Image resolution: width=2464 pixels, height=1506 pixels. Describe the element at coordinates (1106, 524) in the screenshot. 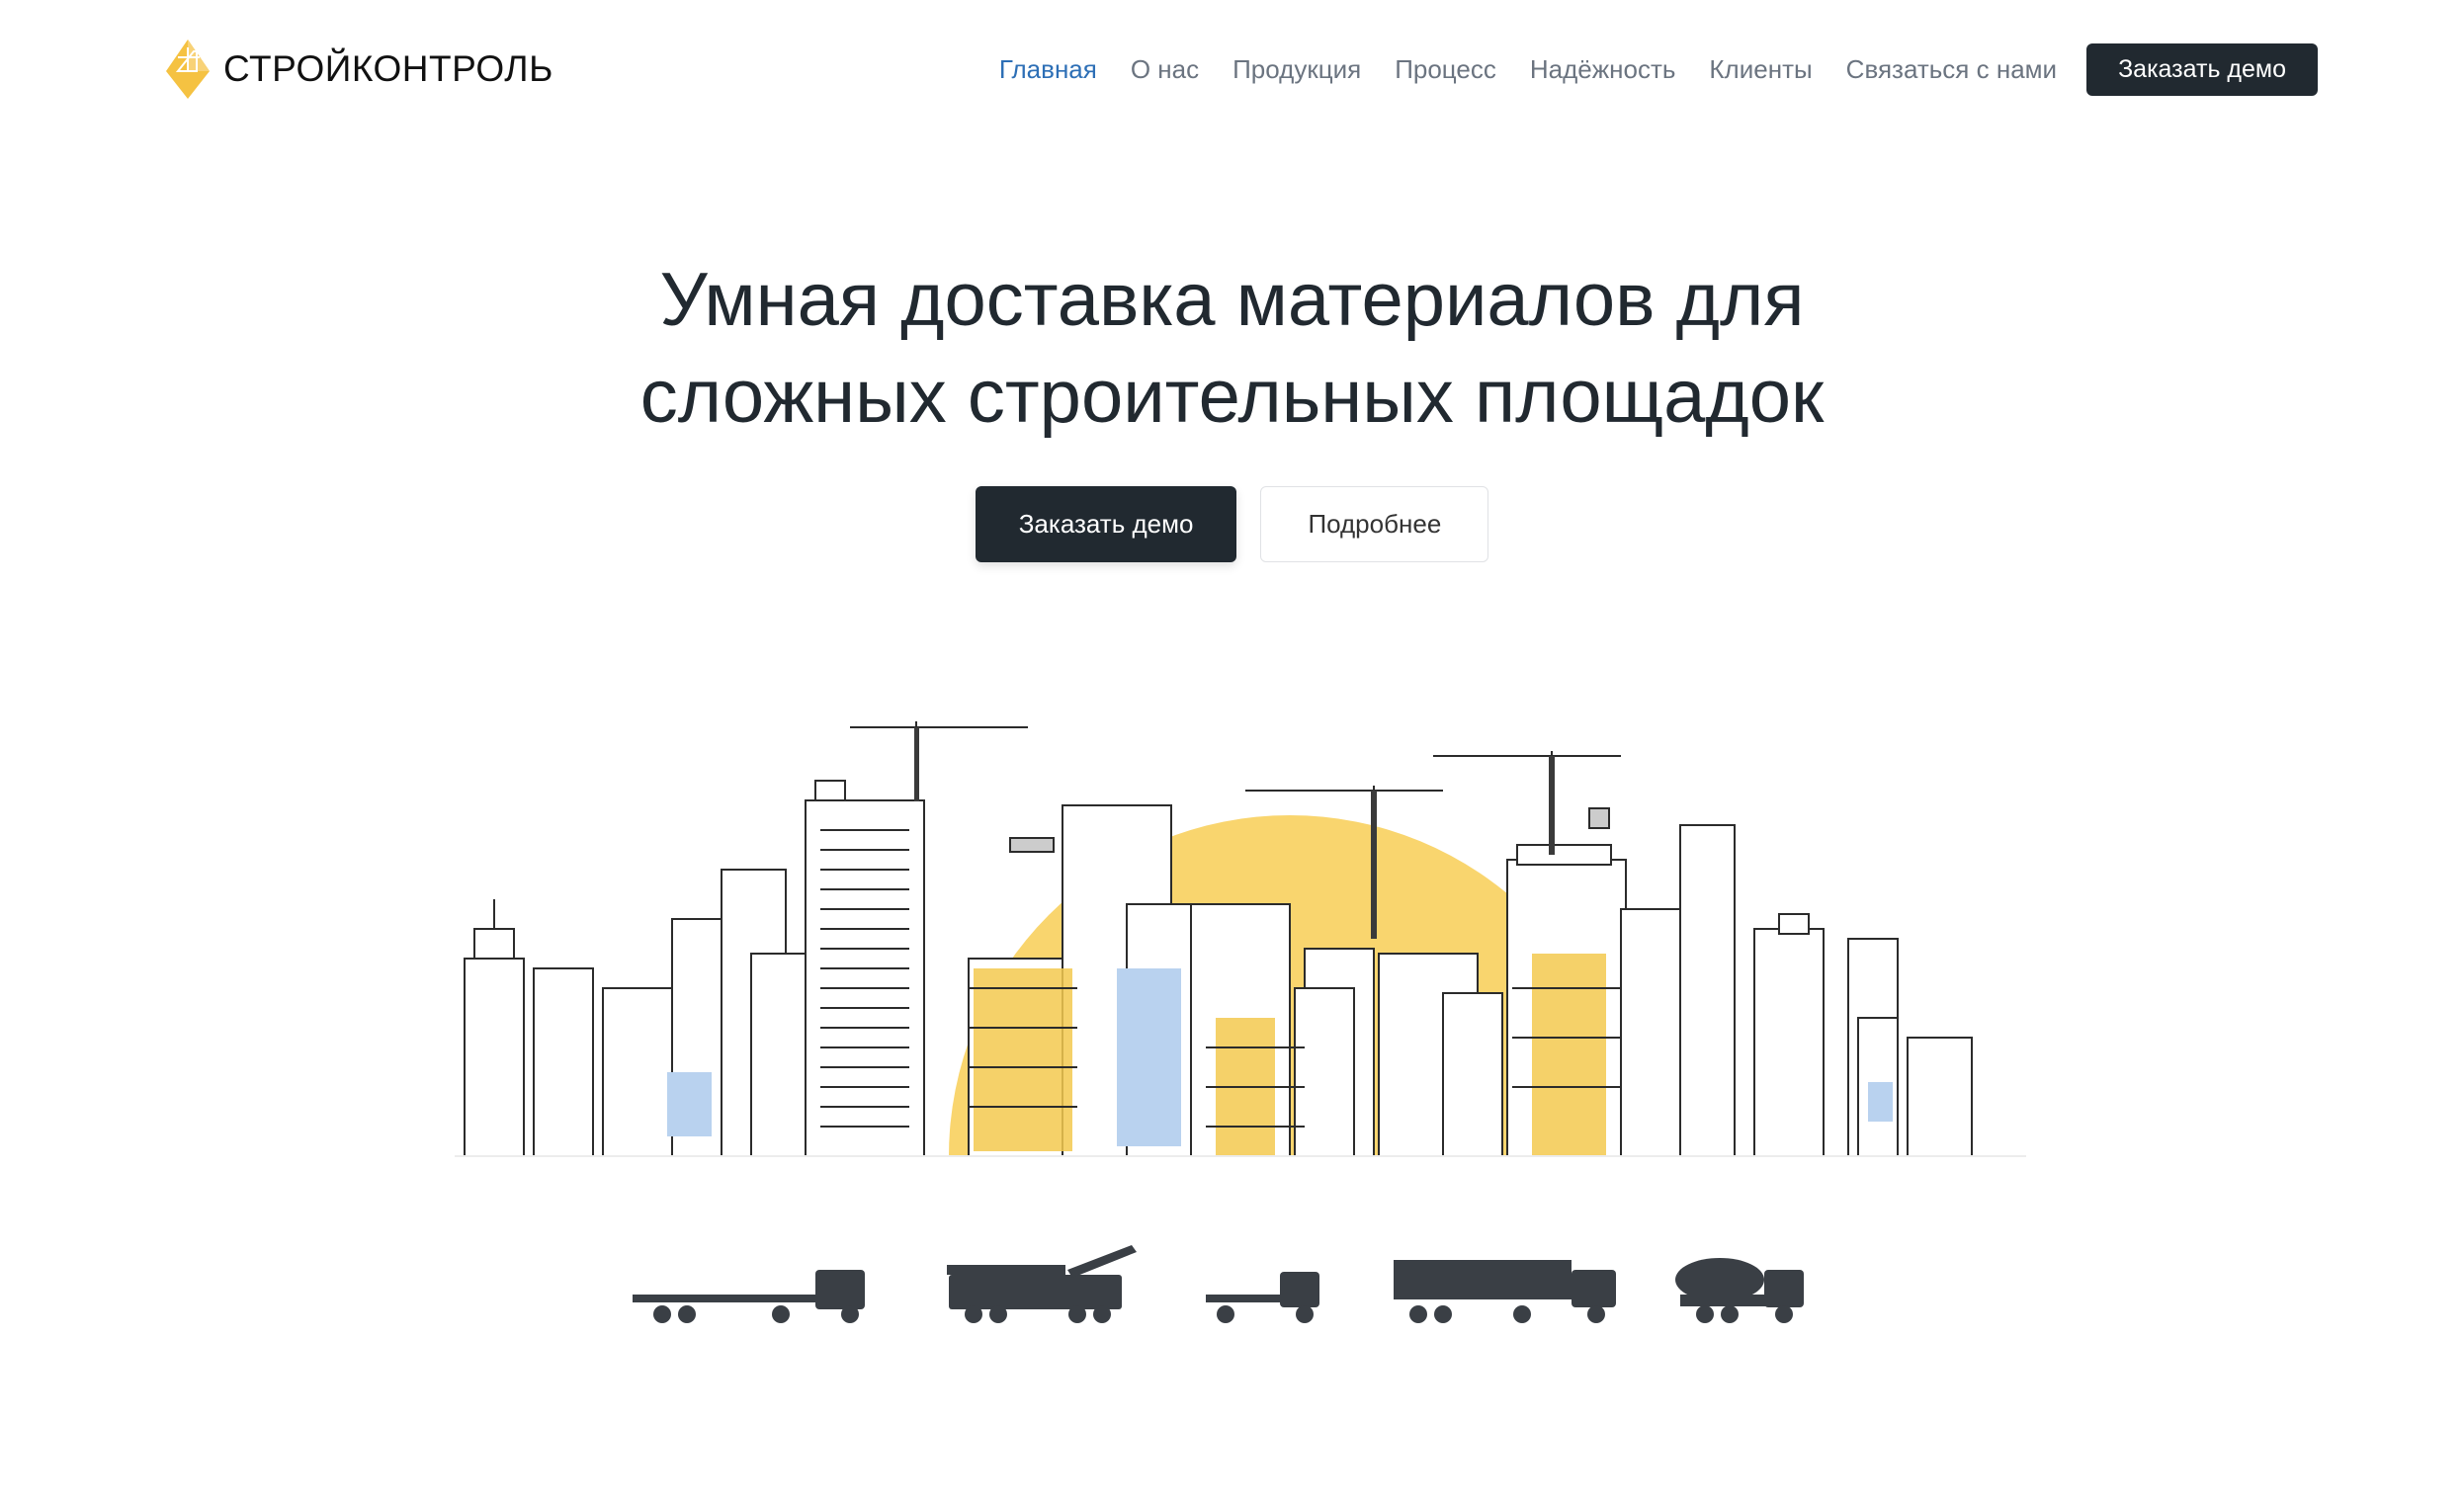

I see `hero-demo-button: Заказать демо` at that location.